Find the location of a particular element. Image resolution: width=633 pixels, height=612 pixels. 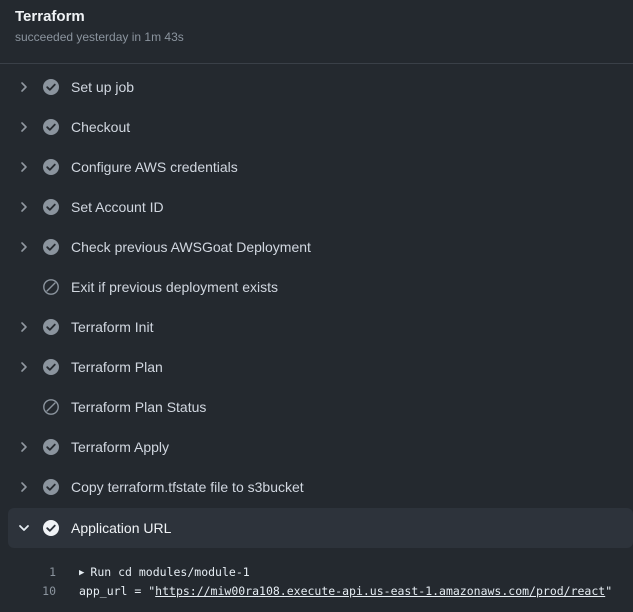

step-terraform-plan-status: Terraform Plan Status is located at coordinates (320, 407).